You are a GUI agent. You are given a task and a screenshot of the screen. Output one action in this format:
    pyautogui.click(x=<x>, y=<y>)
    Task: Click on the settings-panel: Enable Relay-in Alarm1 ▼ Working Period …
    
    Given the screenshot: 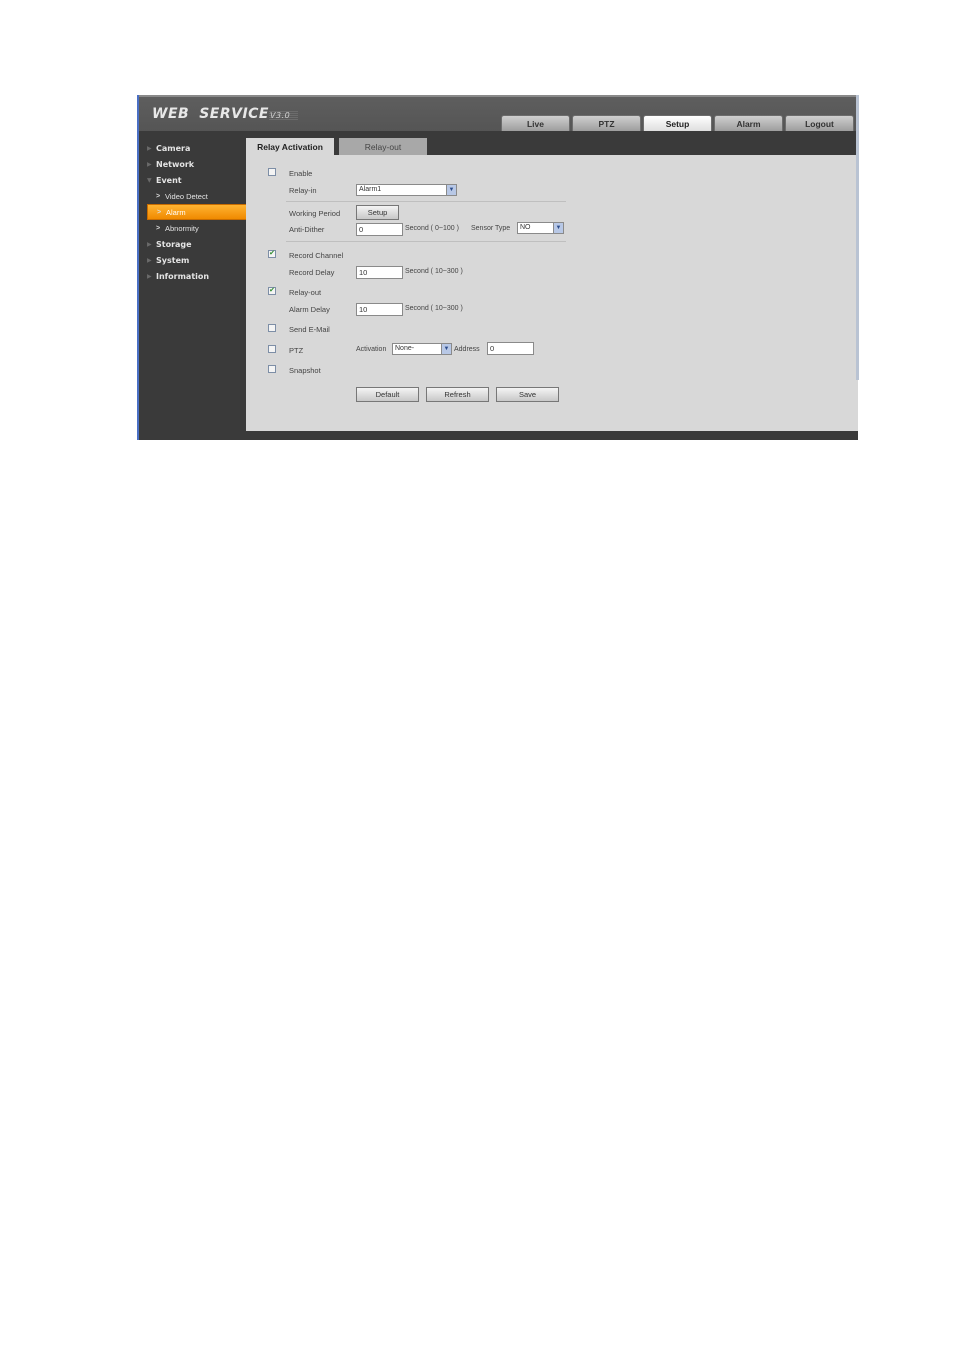 What is the action you would take?
    pyautogui.click(x=552, y=293)
    